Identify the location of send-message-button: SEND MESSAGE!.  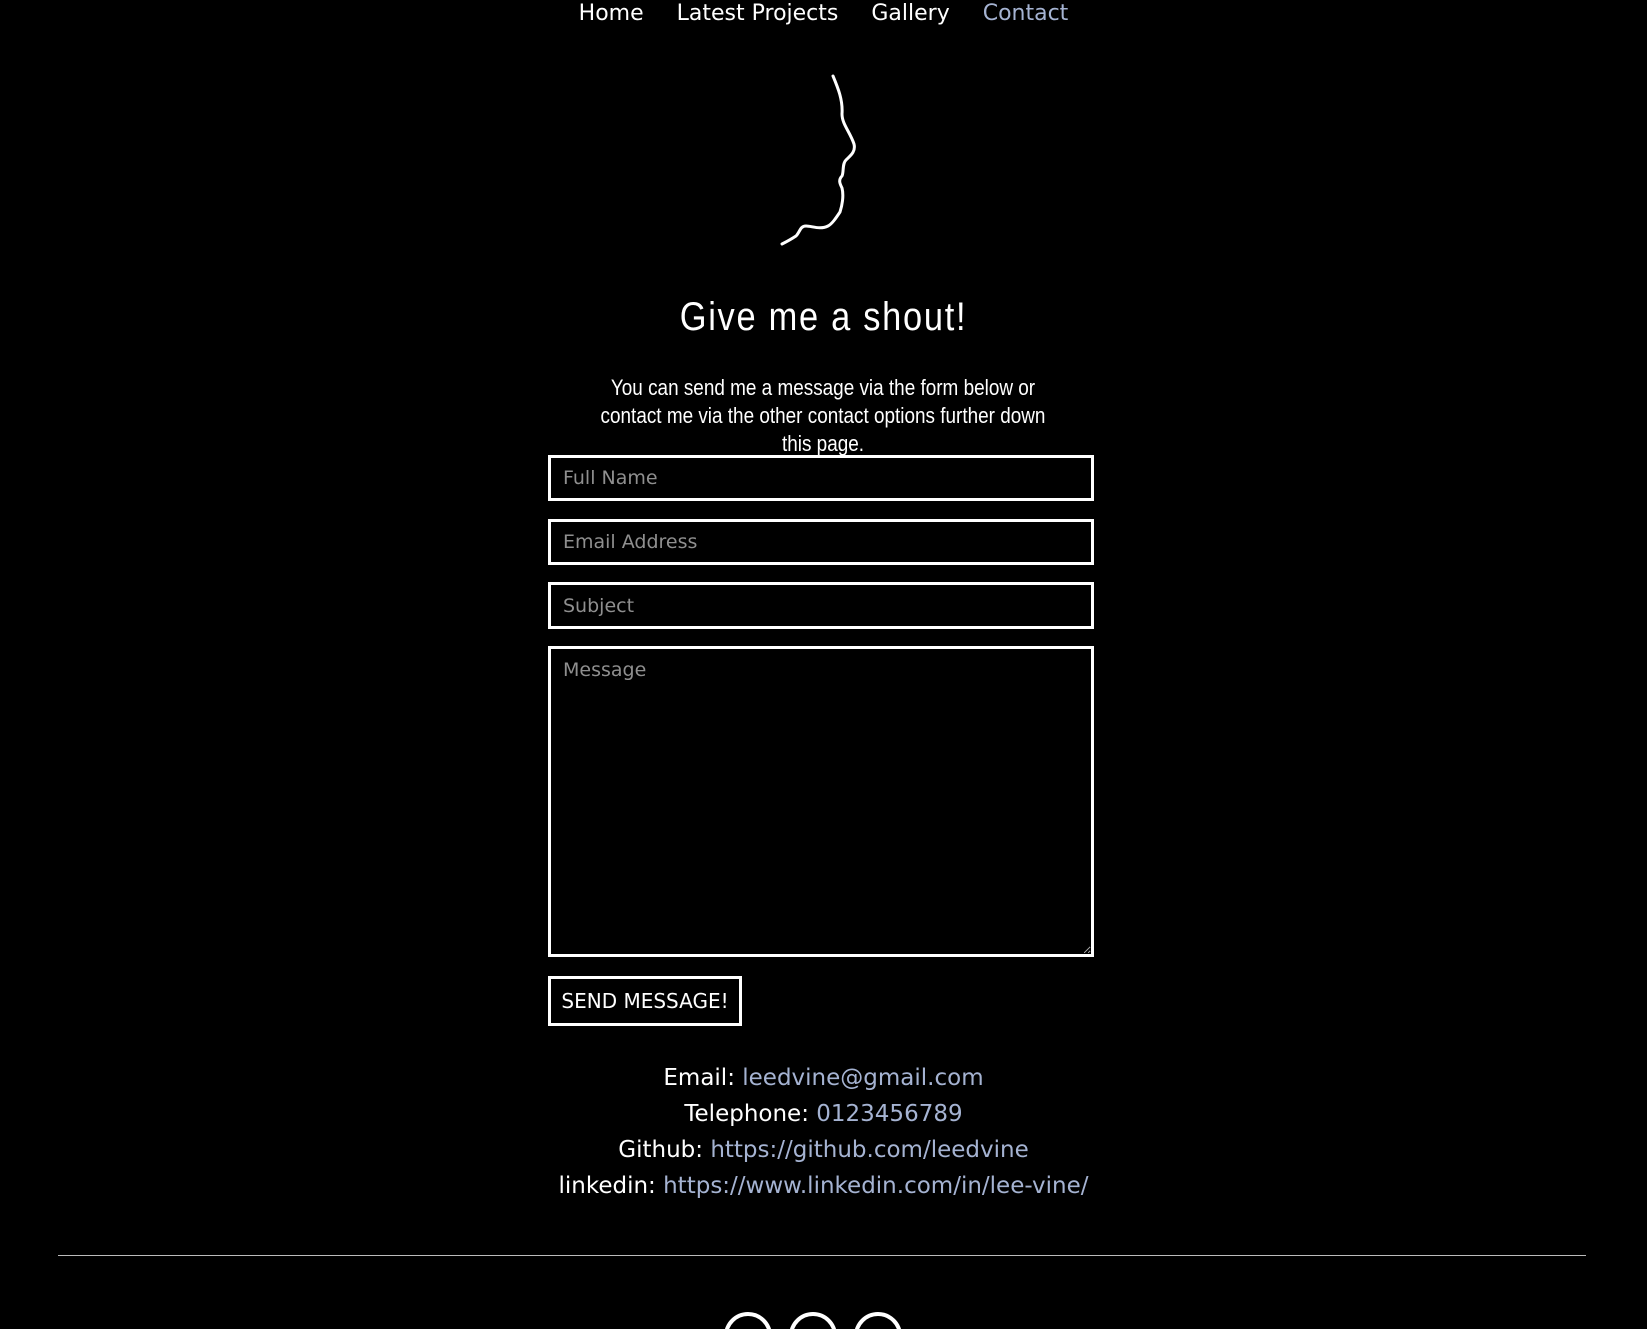
(645, 1001).